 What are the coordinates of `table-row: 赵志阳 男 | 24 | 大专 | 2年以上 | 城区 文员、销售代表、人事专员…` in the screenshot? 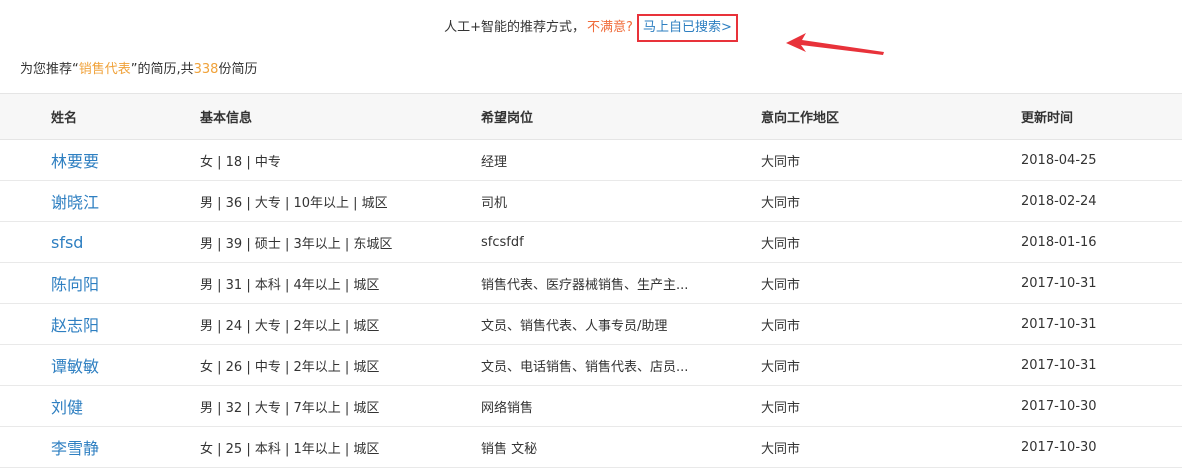 It's located at (591, 324).